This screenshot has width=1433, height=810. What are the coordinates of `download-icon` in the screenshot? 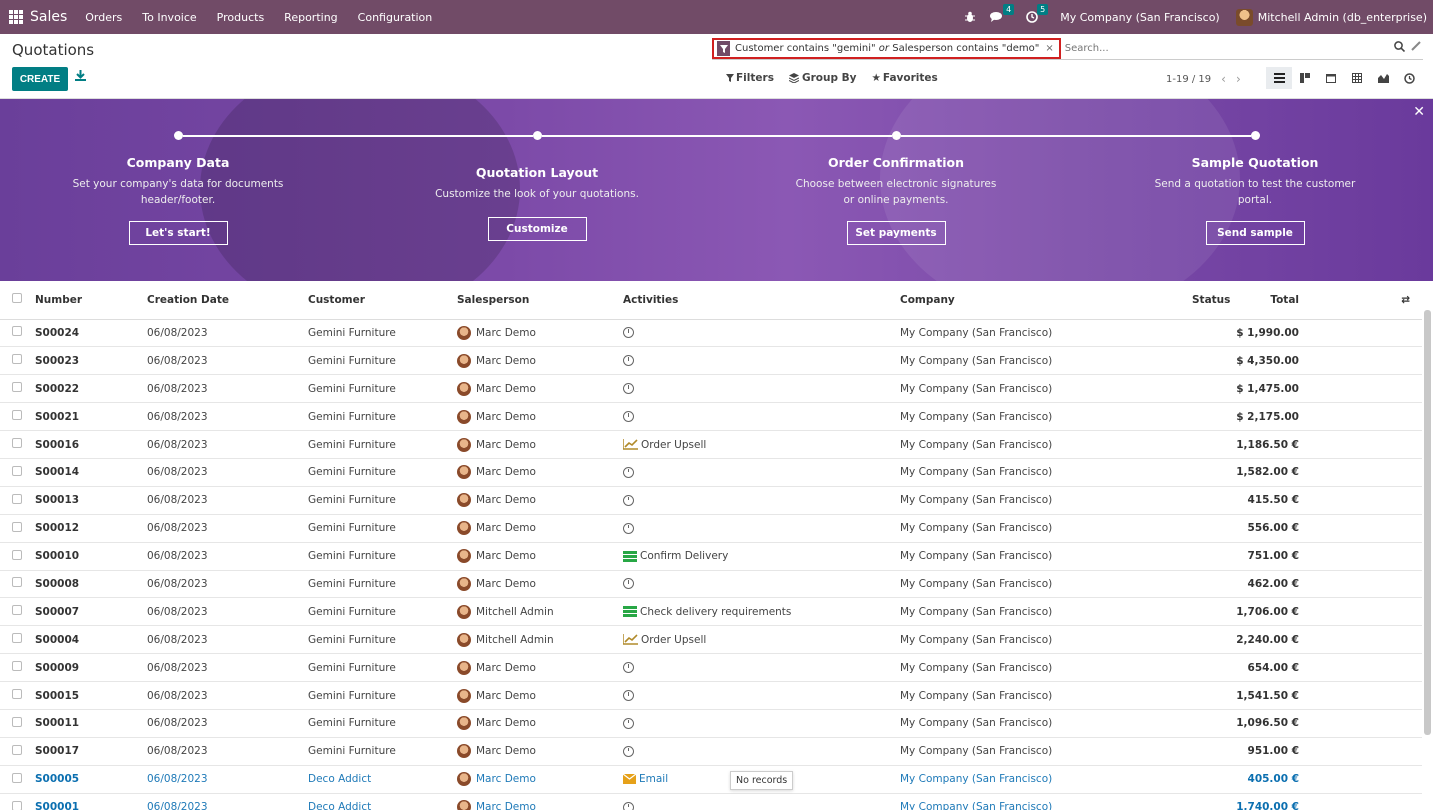 It's located at (80, 77).